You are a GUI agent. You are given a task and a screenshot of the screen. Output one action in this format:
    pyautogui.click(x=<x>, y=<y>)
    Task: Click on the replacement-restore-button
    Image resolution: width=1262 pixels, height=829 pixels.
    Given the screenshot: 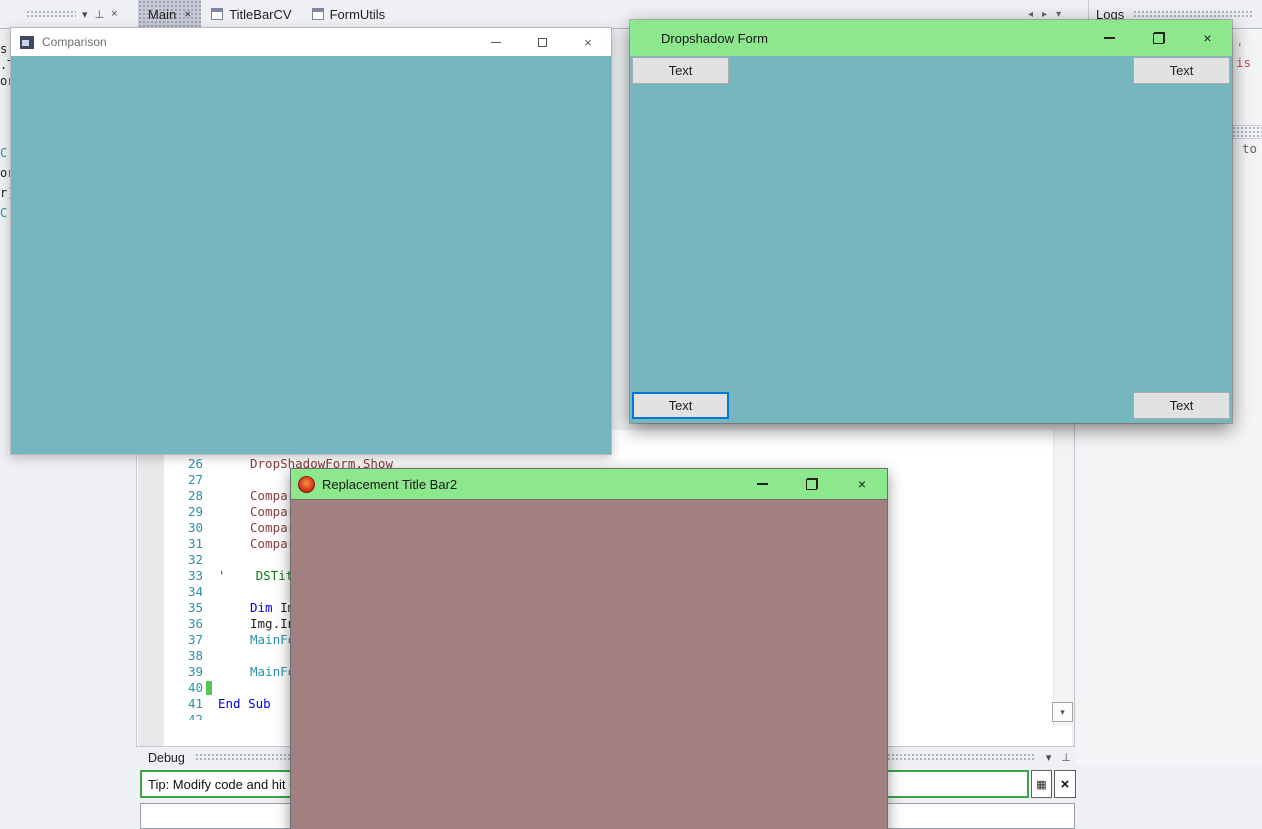 What is the action you would take?
    pyautogui.click(x=812, y=484)
    